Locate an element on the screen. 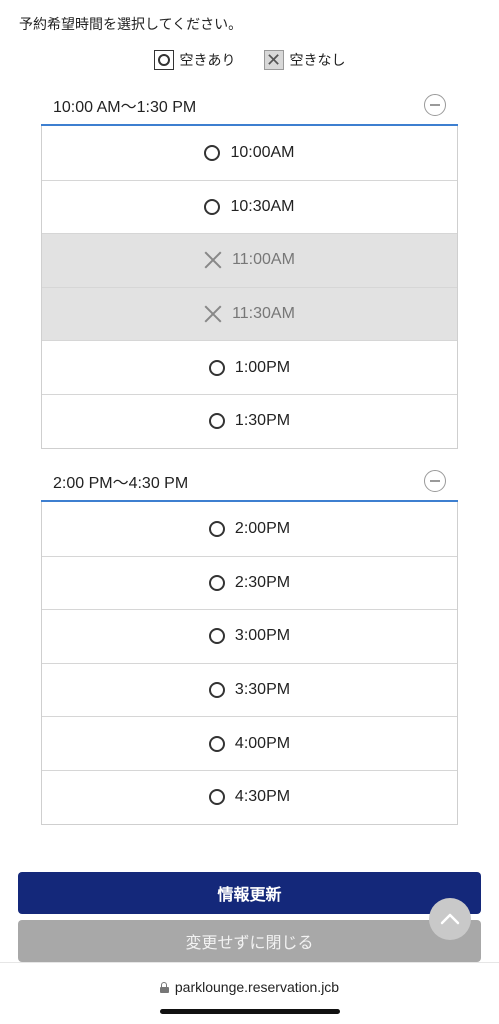 The height and width of the screenshot is (1024, 499). time-slot: 3:30PM is located at coordinates (249, 689).